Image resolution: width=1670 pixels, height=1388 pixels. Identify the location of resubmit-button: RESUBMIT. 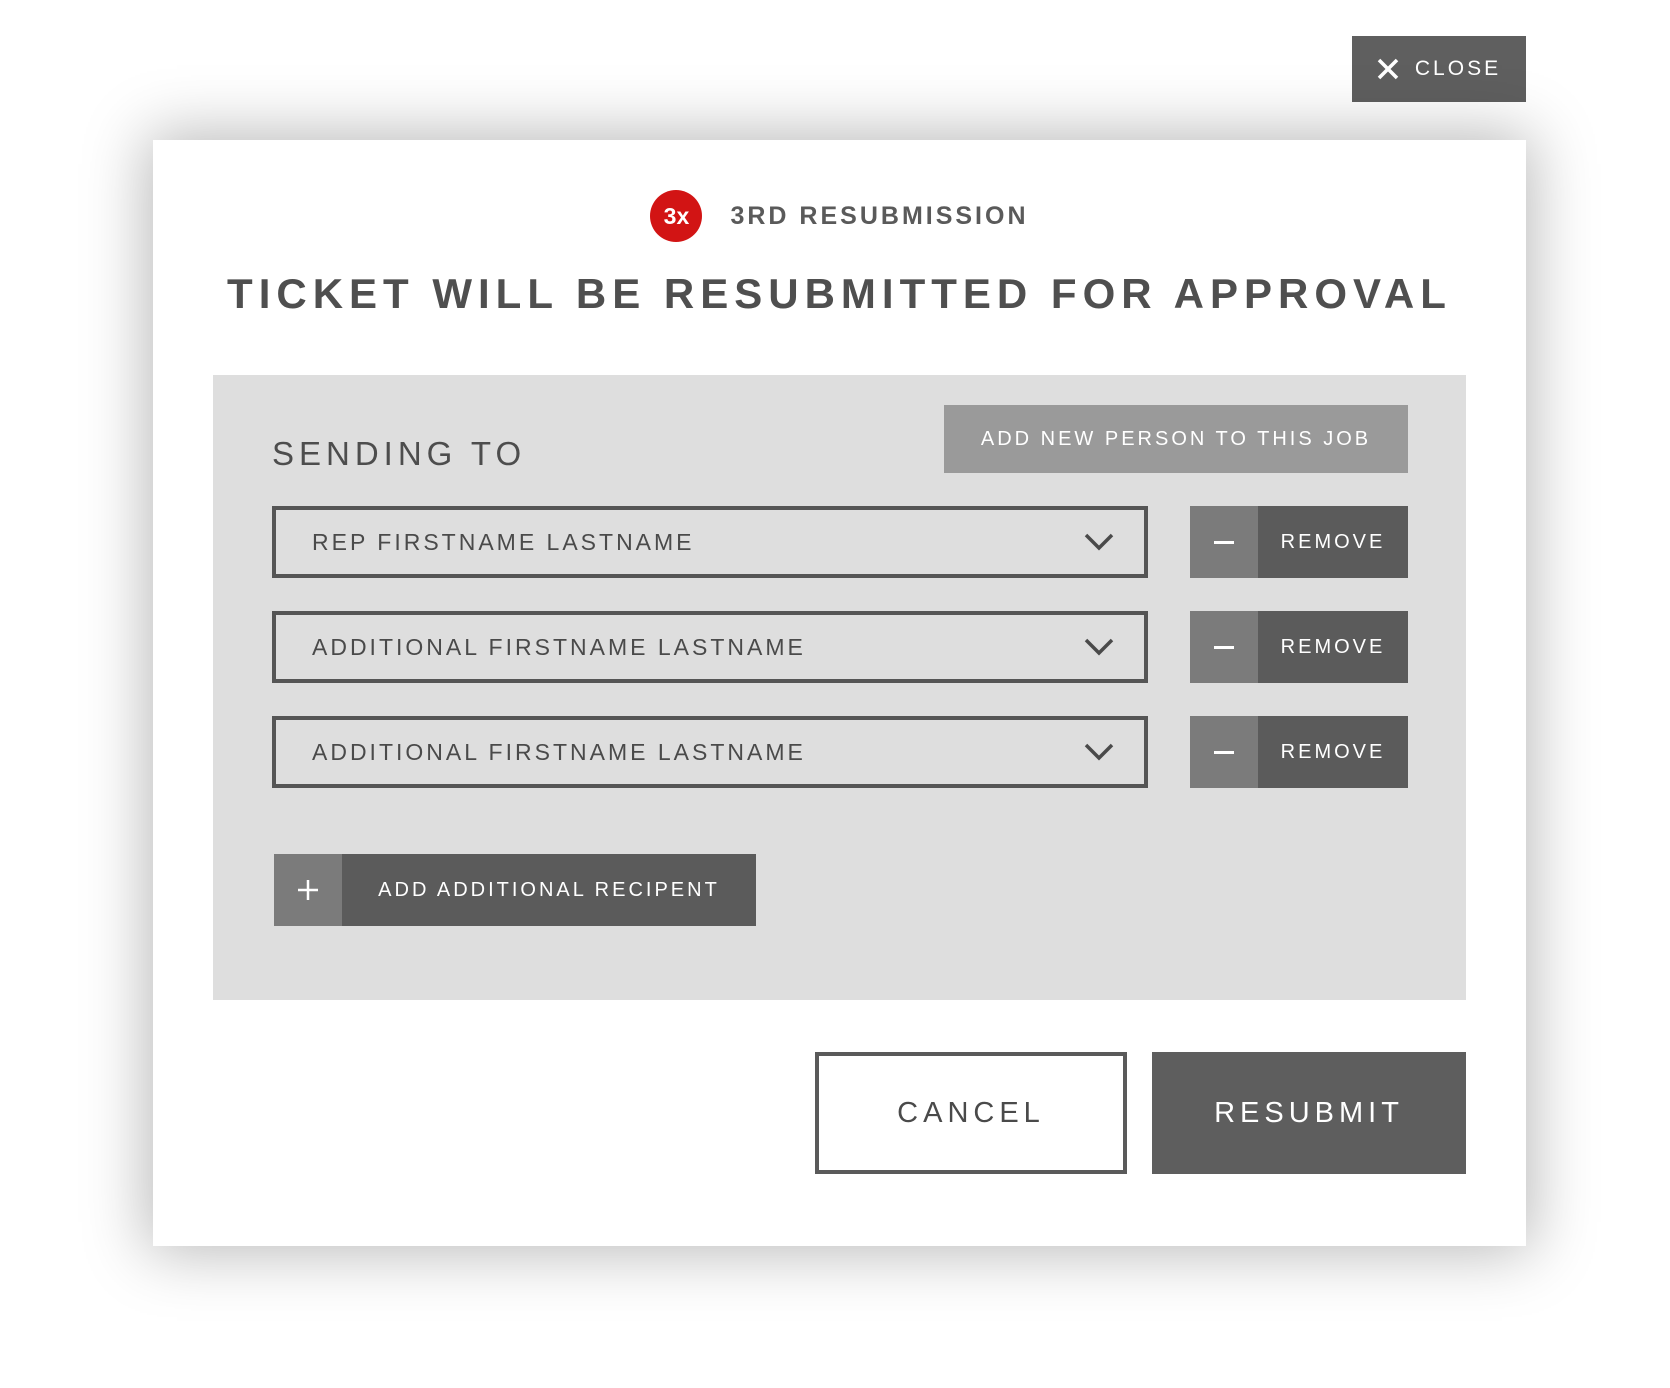
(1309, 1113).